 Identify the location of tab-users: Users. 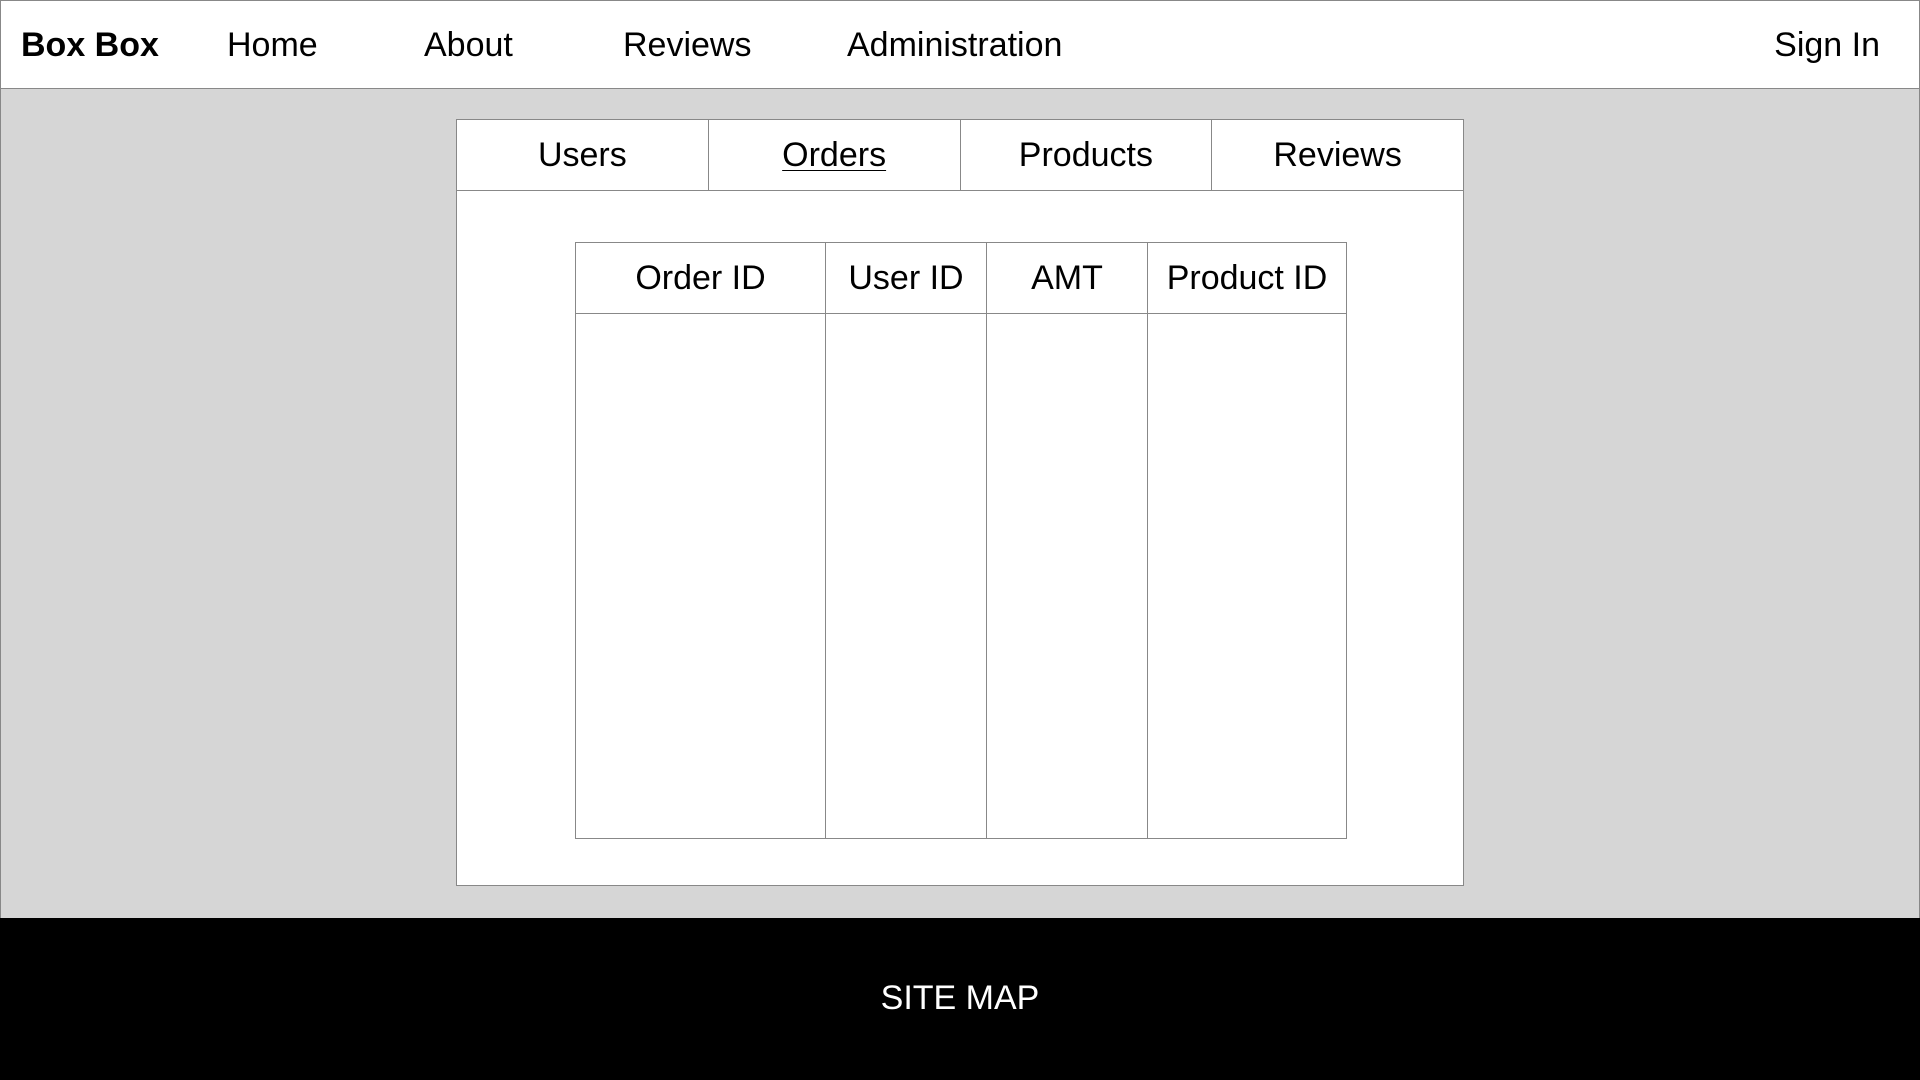
(583, 155).